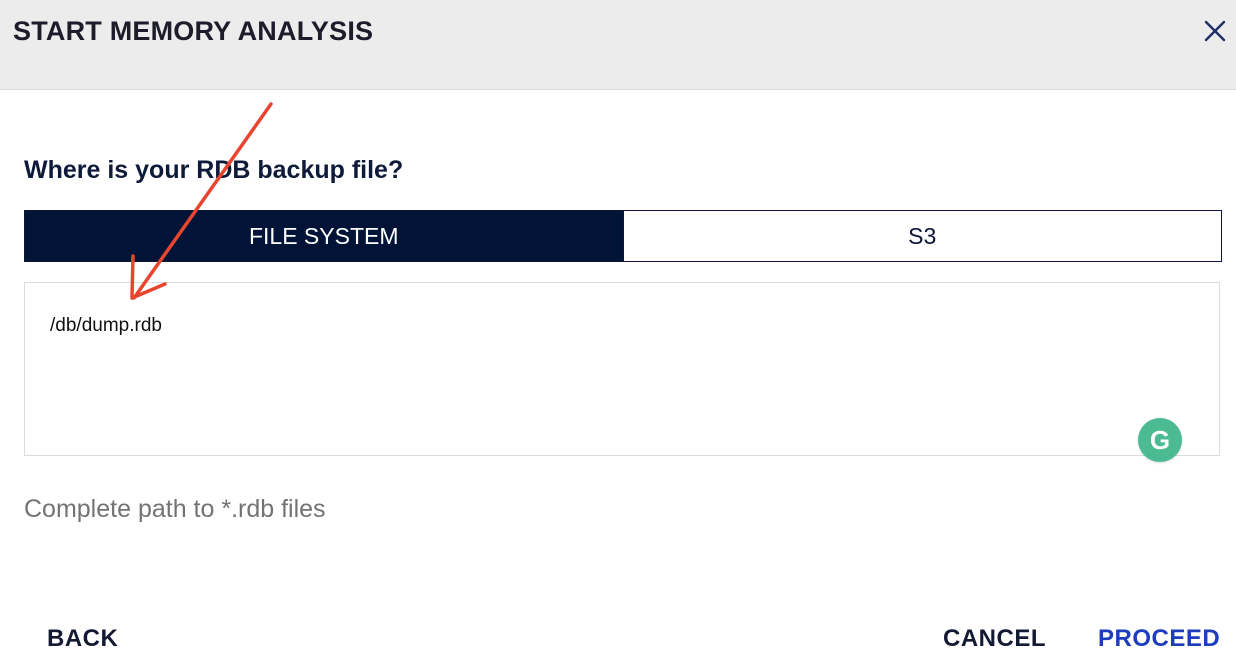  Describe the element at coordinates (106, 326) in the screenshot. I see `path-value: /db/dump.rdb` at that location.